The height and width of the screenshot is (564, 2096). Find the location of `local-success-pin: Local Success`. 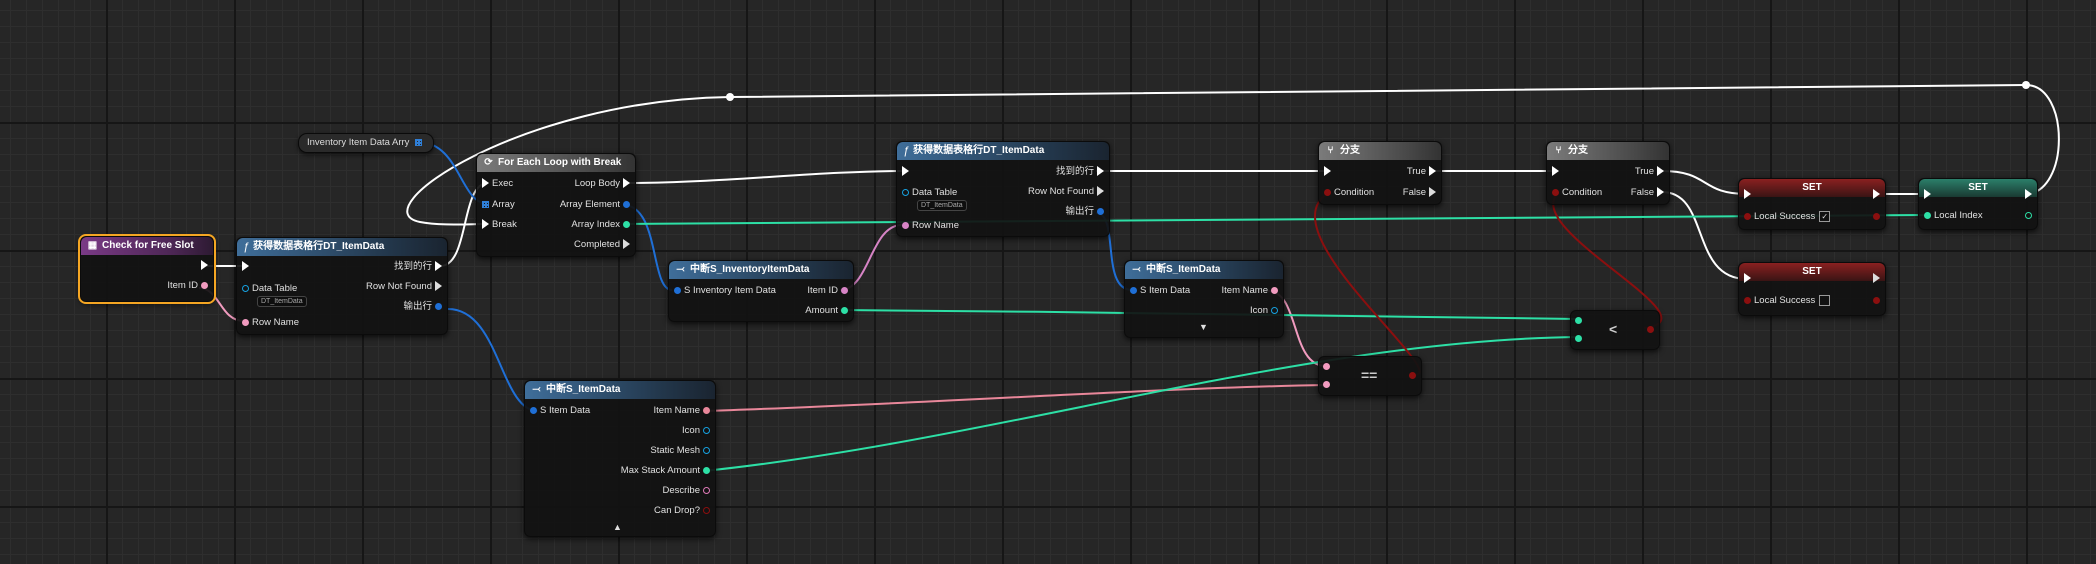

local-success-pin: Local Success is located at coordinates (1786, 301).